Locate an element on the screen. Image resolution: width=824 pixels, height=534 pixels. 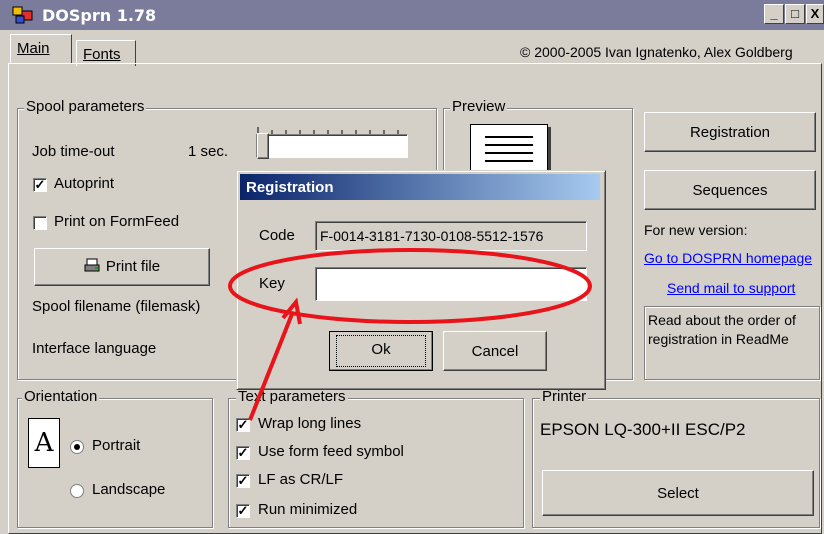
annotation-arrow is located at coordinates (271, 367).